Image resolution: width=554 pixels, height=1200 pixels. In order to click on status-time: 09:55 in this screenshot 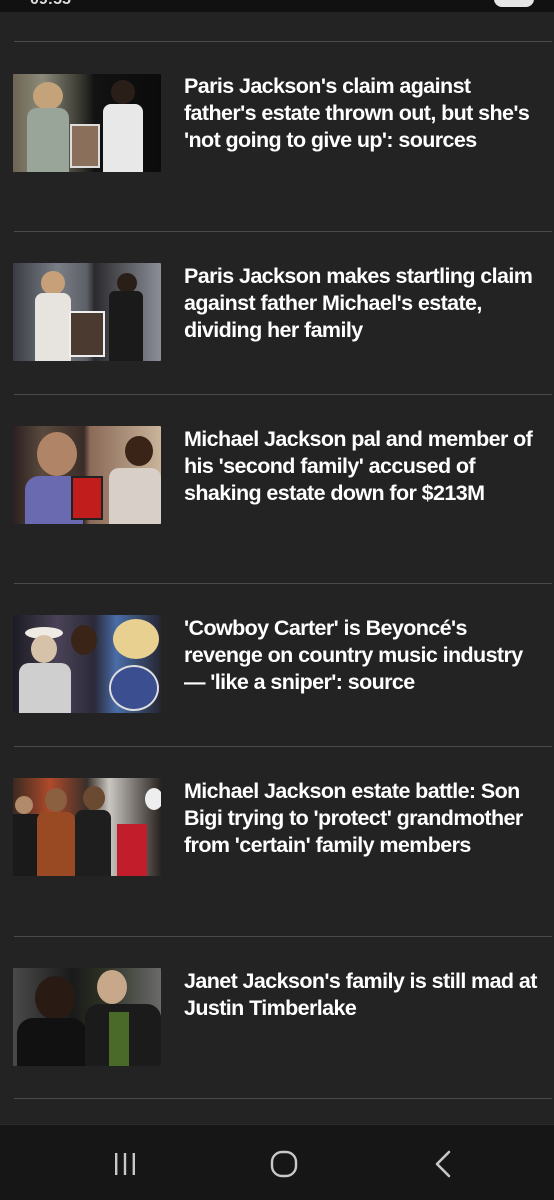, I will do `click(50, 4)`.